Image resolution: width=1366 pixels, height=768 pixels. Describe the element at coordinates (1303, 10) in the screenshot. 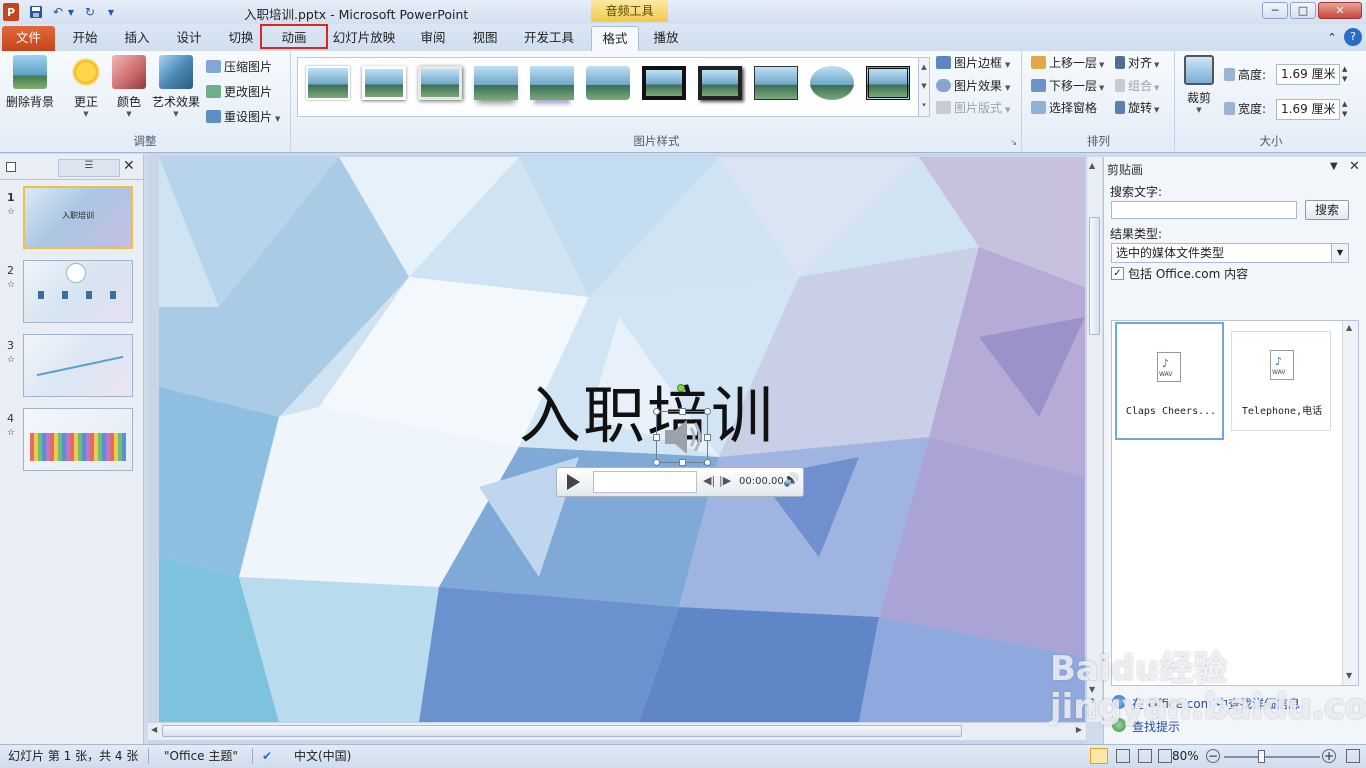

I see `maximize-button: □` at that location.